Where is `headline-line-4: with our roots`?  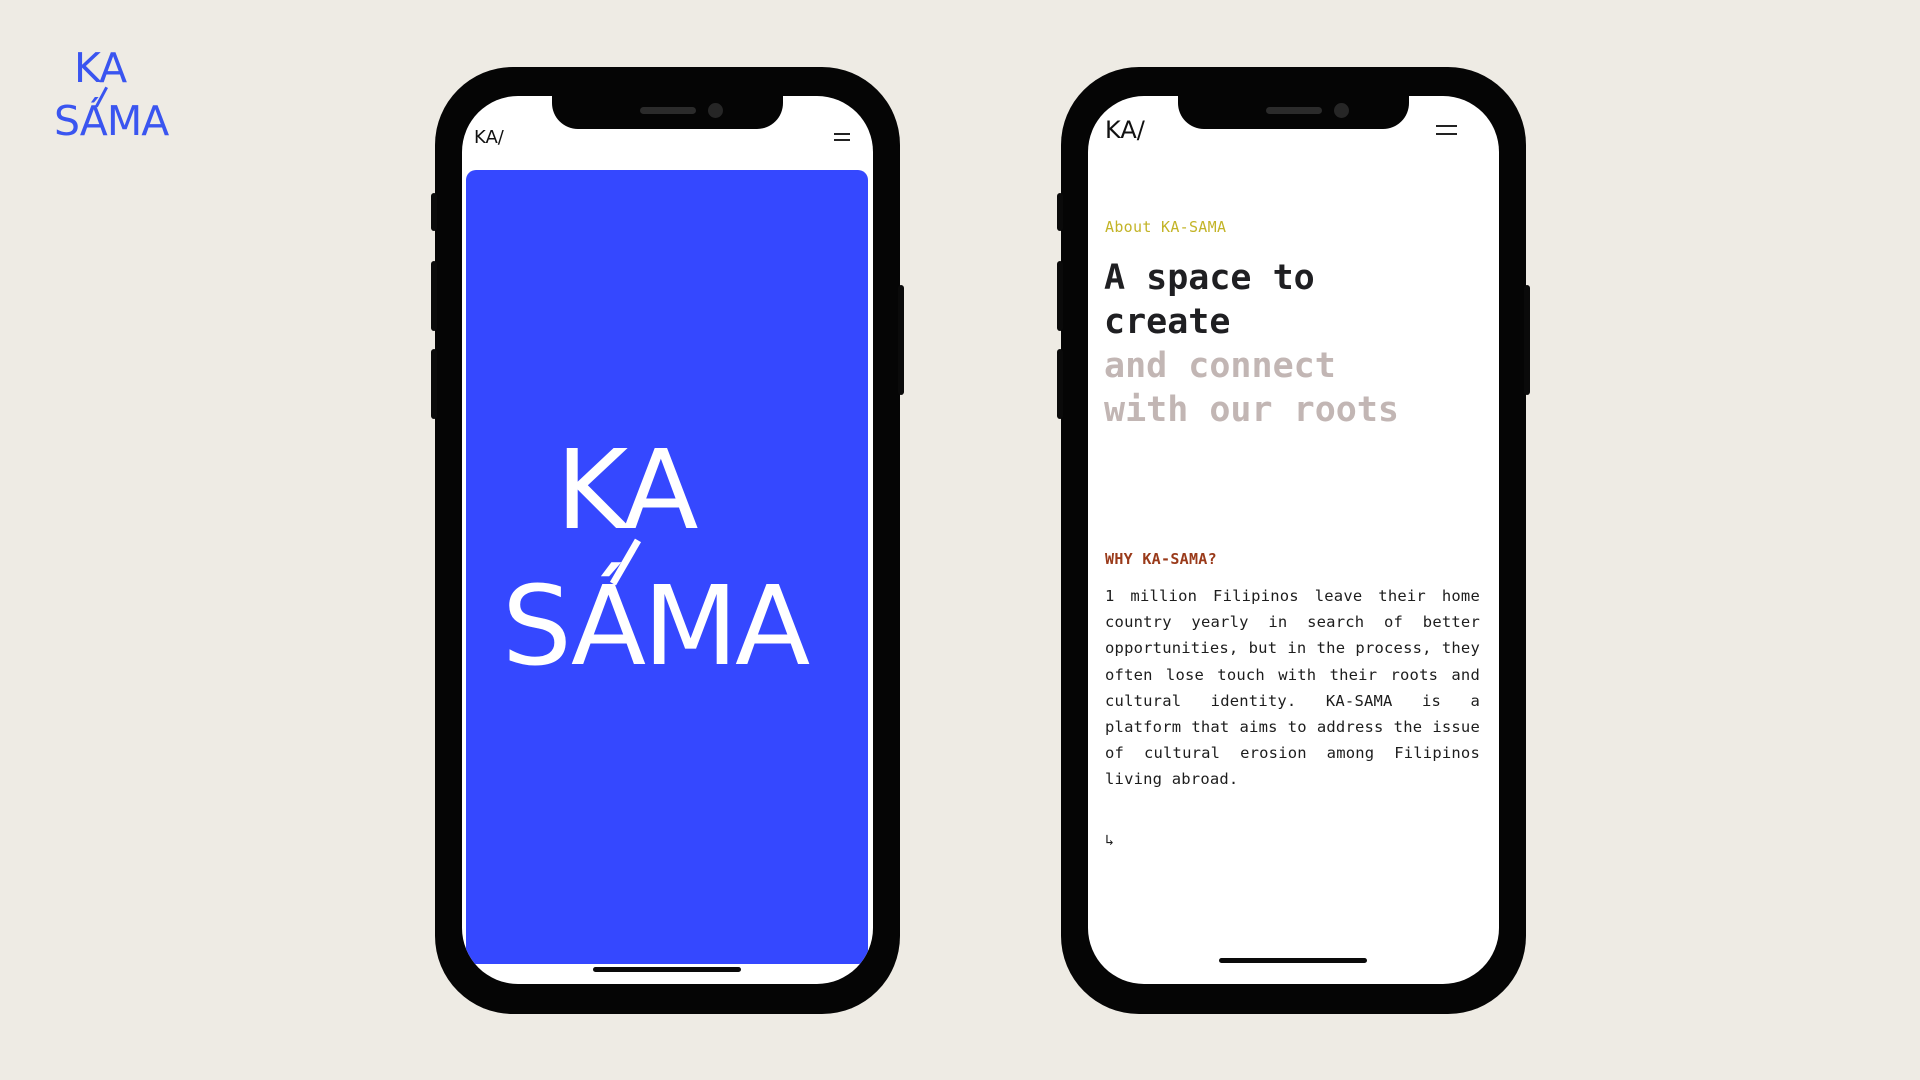 headline-line-4: with our roots is located at coordinates (1252, 410).